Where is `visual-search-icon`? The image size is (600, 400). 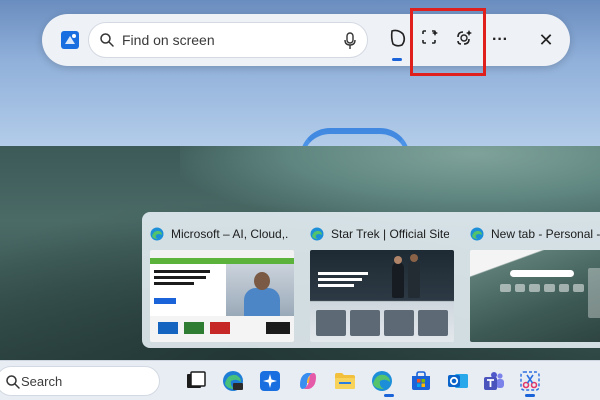
visual-search-icon is located at coordinates (398, 40).